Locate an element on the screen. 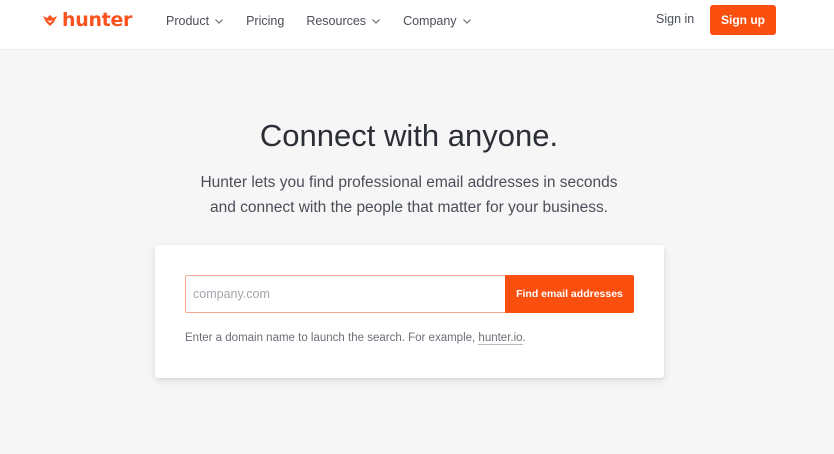 The height and width of the screenshot is (454, 834). nav-item-company: Company is located at coordinates (437, 21).